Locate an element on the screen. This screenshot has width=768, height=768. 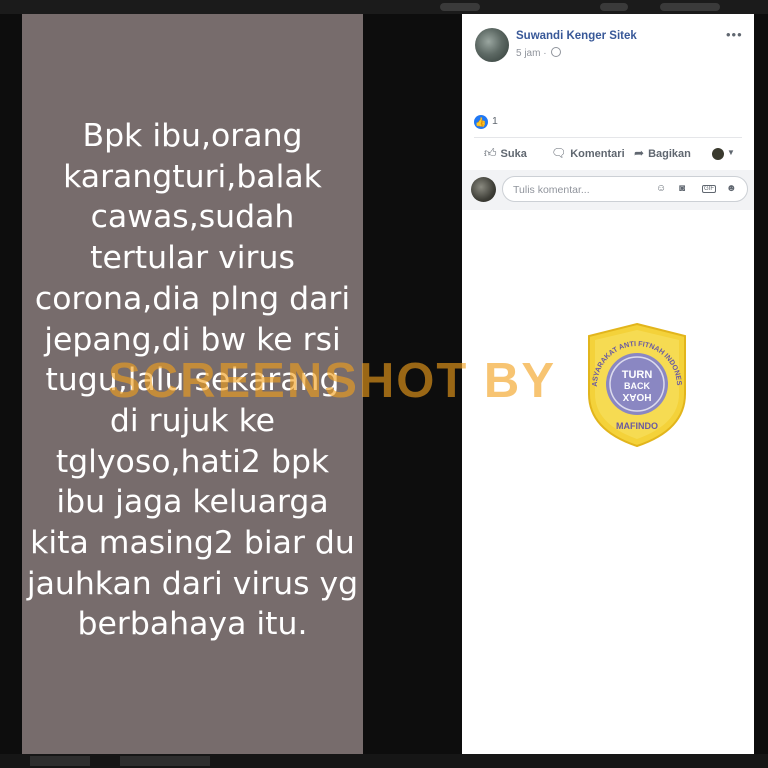
svg-text: TURN is located at coordinates (637, 375).